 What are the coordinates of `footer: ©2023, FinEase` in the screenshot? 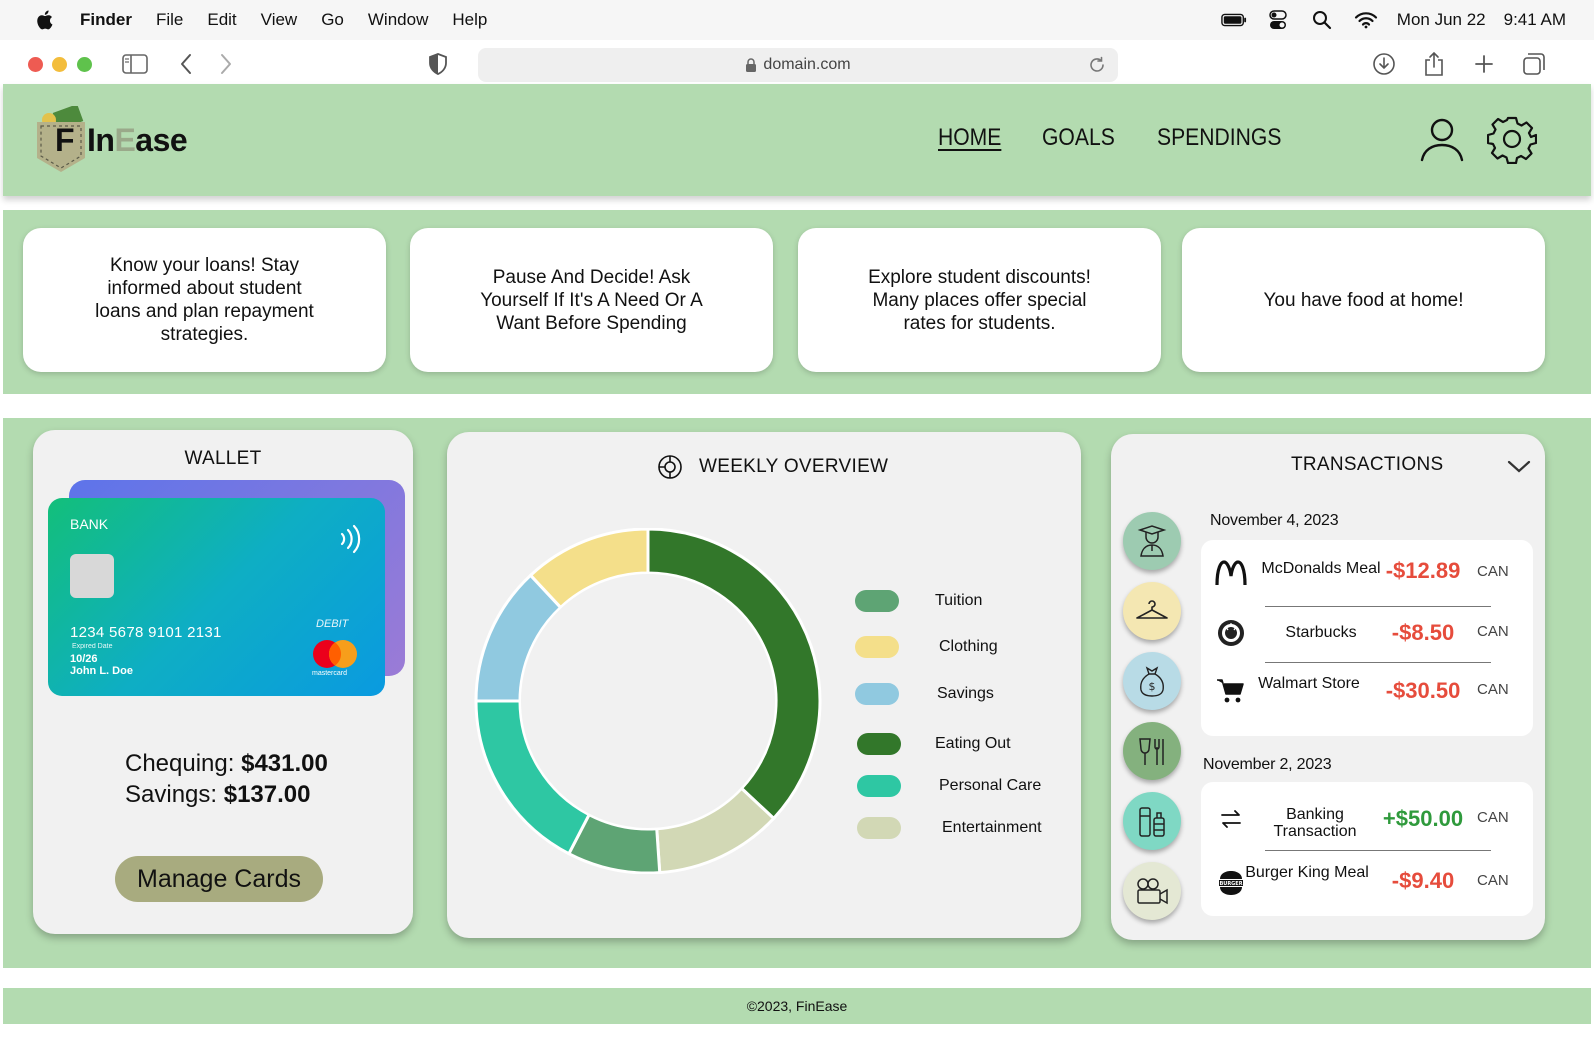 It's located at (797, 1006).